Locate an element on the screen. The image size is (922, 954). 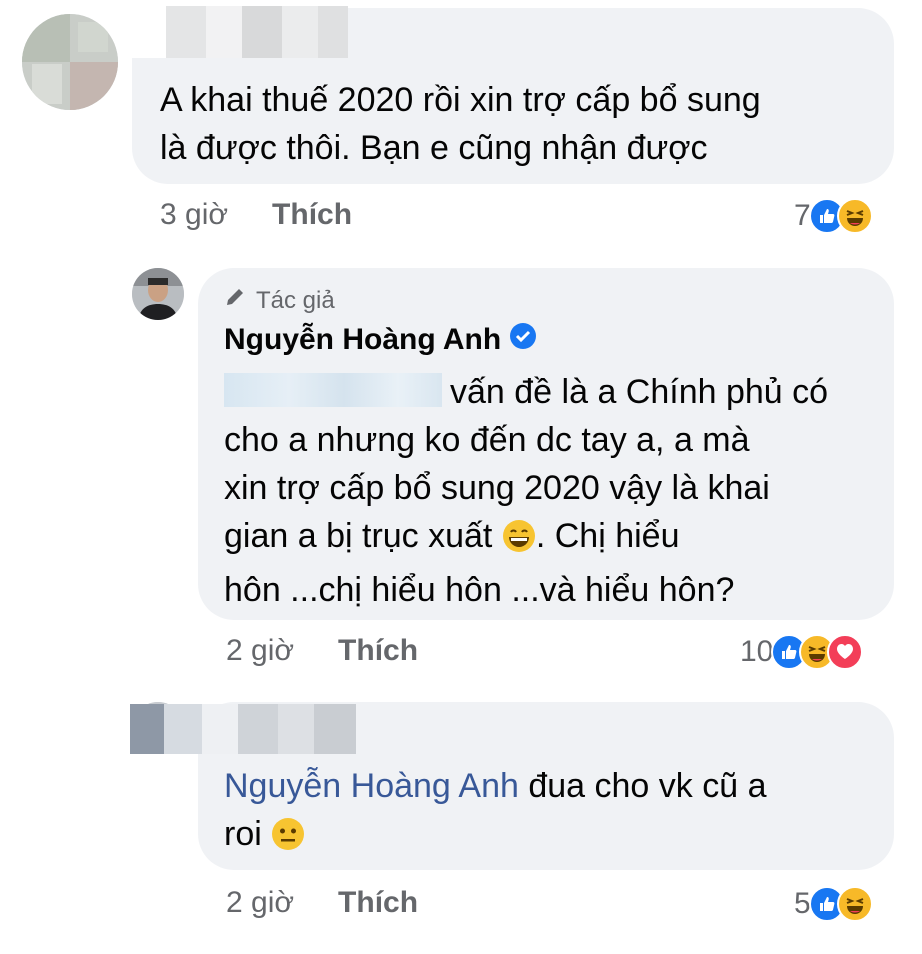
comment-text: Nguyễn Hoàng Anh đua cho vk cũ a roi is located at coordinates (495, 813).